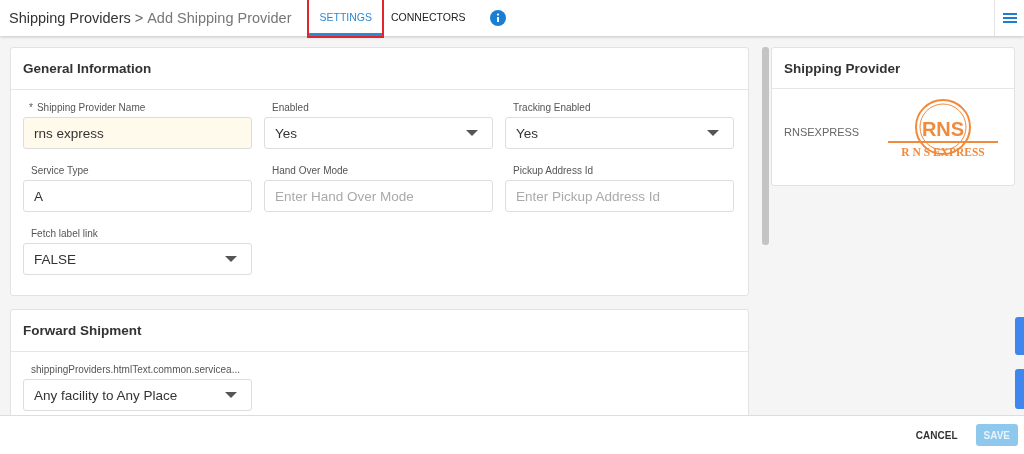 This screenshot has width=1024, height=454. Describe the element at coordinates (65, 233) in the screenshot. I see `field-label: Fetch label link` at that location.